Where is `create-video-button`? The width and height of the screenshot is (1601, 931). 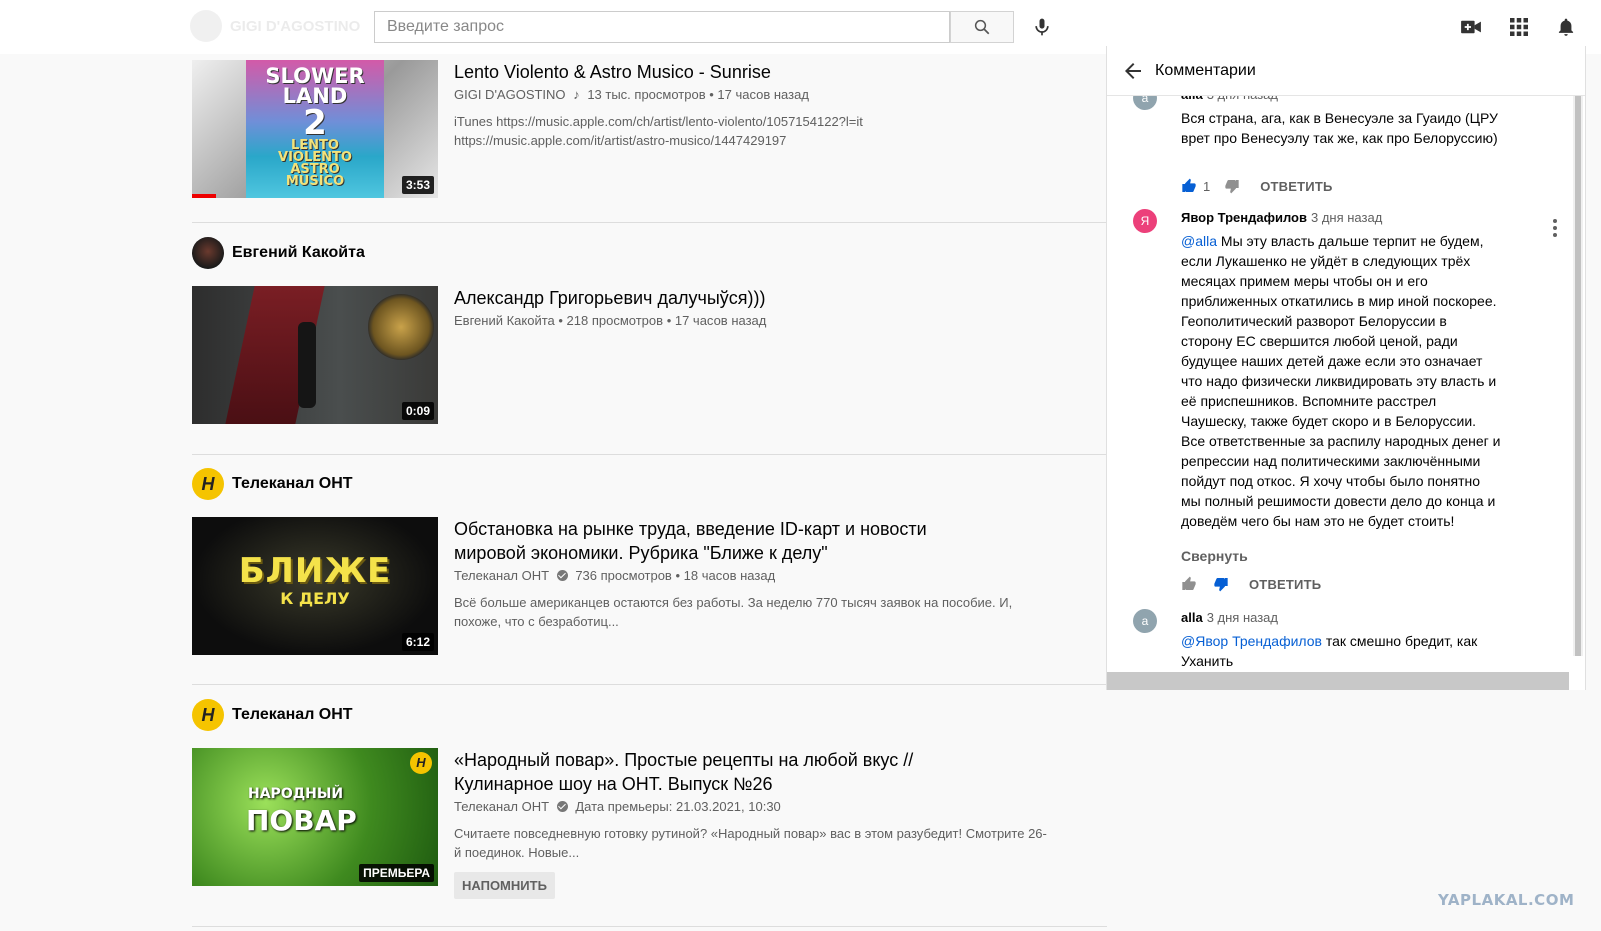 create-video-button is located at coordinates (1471, 27).